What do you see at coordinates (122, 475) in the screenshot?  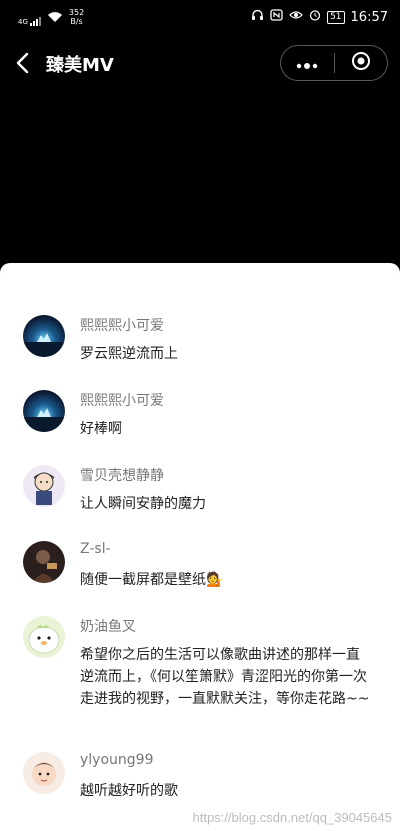 I see `comment-username: 雪贝壳想静静` at bounding box center [122, 475].